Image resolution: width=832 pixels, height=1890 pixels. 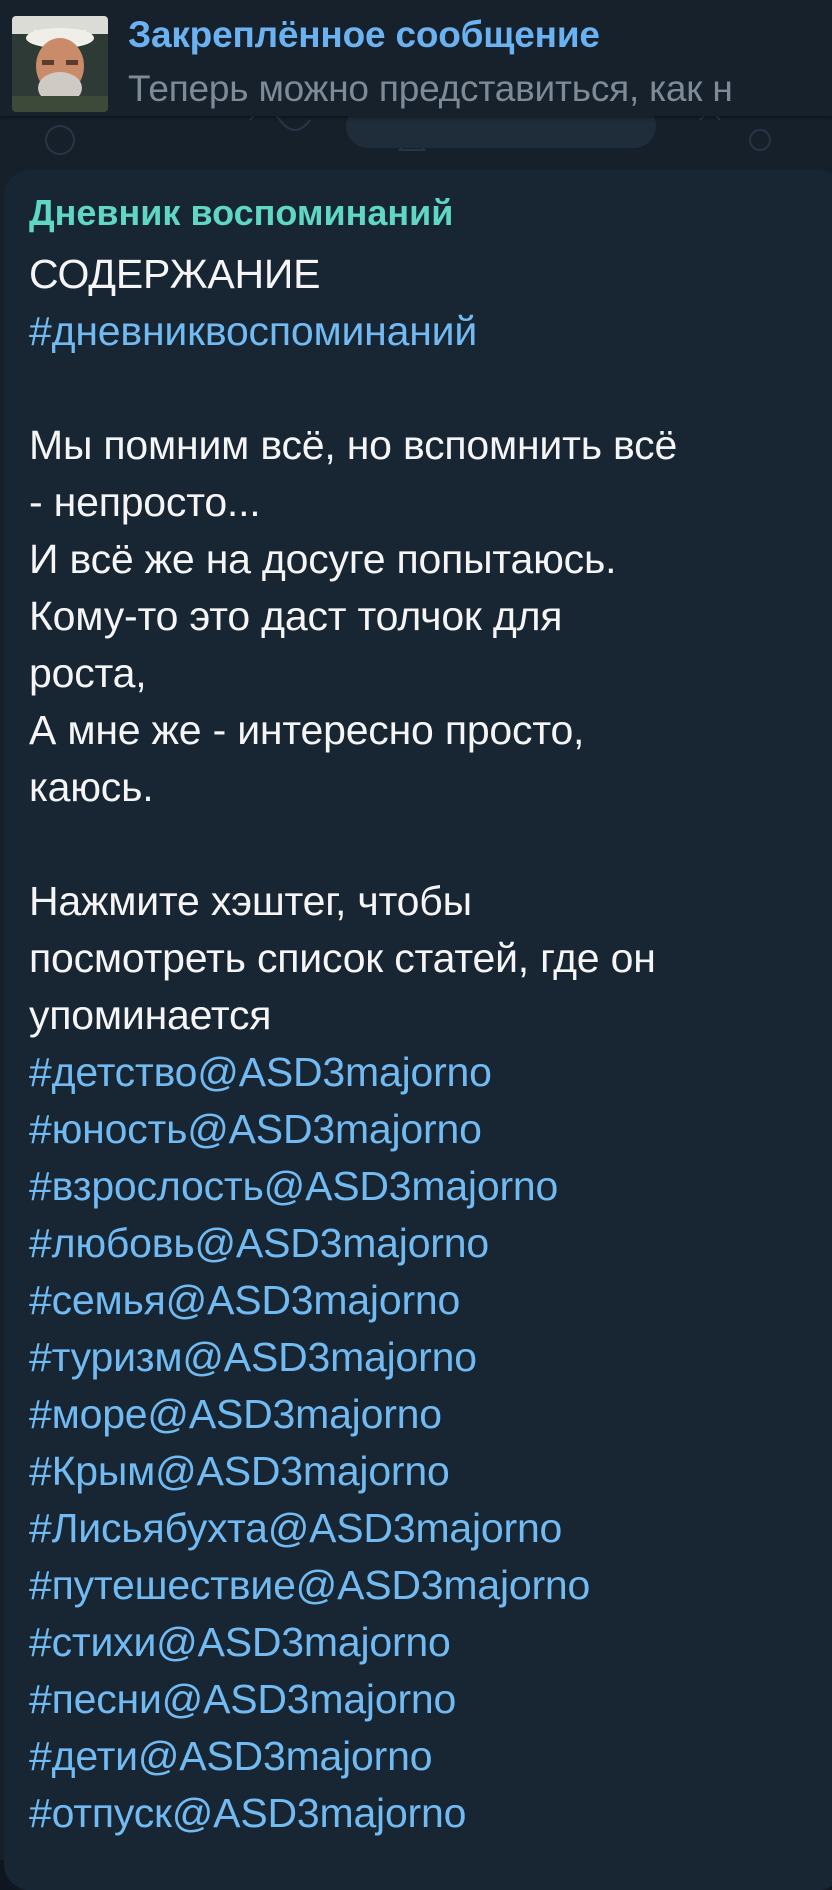 What do you see at coordinates (175, 274) in the screenshot?
I see `message-heading: СОДЕРЖАНИЕ` at bounding box center [175, 274].